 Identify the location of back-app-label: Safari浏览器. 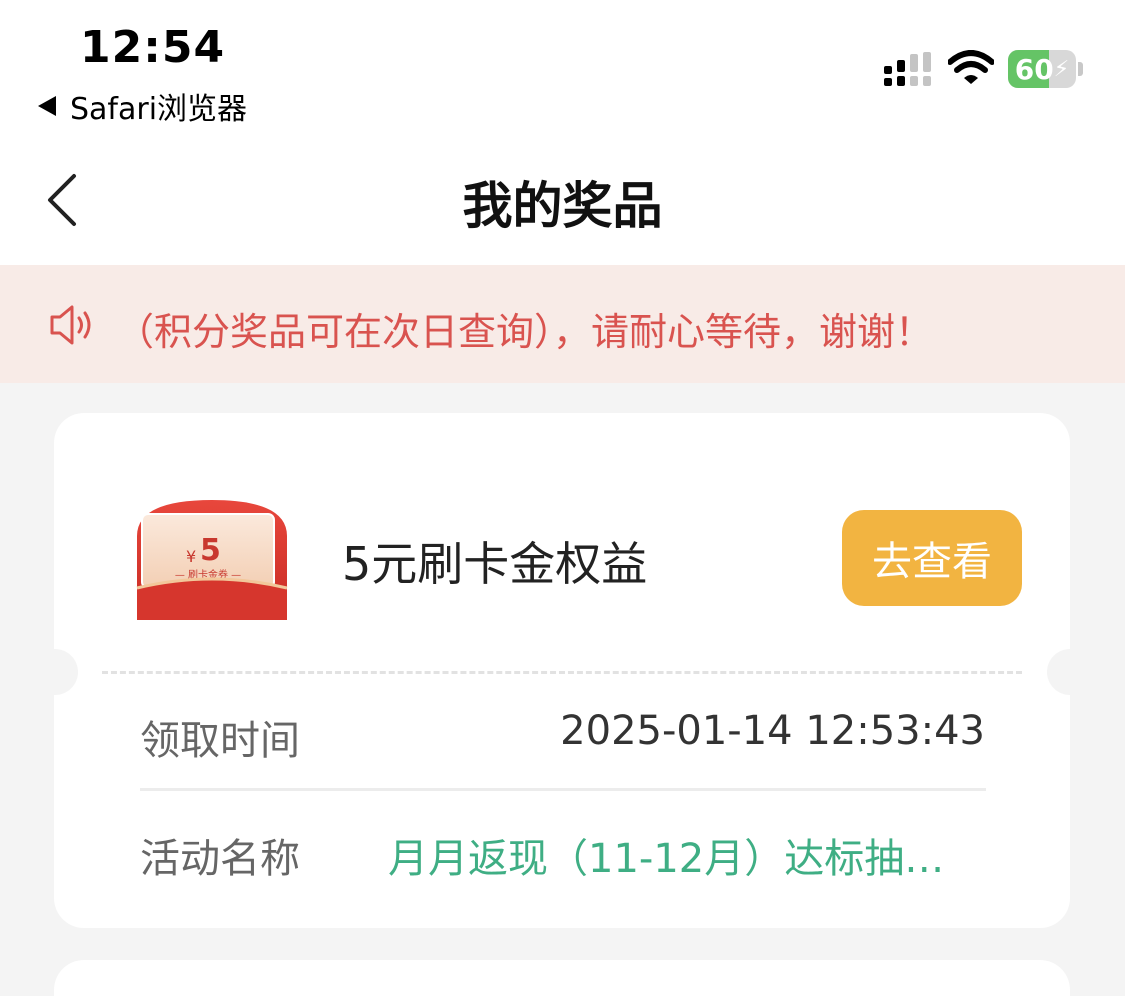
(159, 109).